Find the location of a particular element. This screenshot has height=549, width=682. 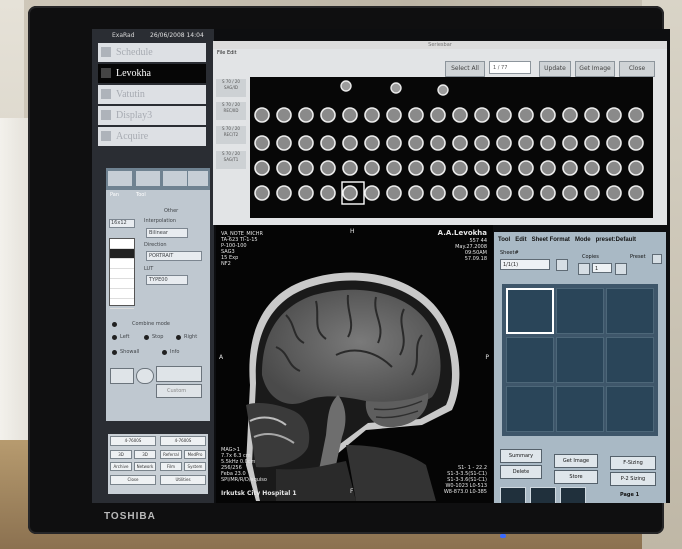

layout-thumb-1-icon is located at coordinates (513, 495).